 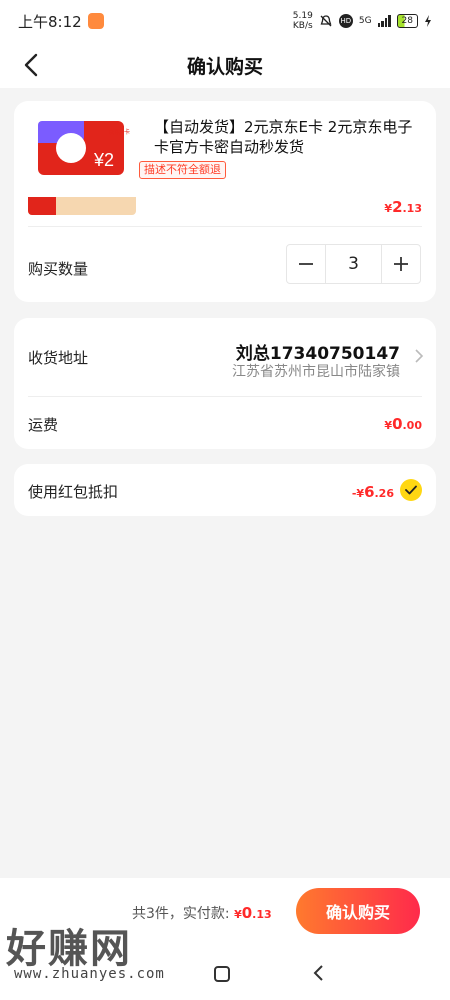 I want to click on product-price: ¥2.13, so click(x=403, y=207).